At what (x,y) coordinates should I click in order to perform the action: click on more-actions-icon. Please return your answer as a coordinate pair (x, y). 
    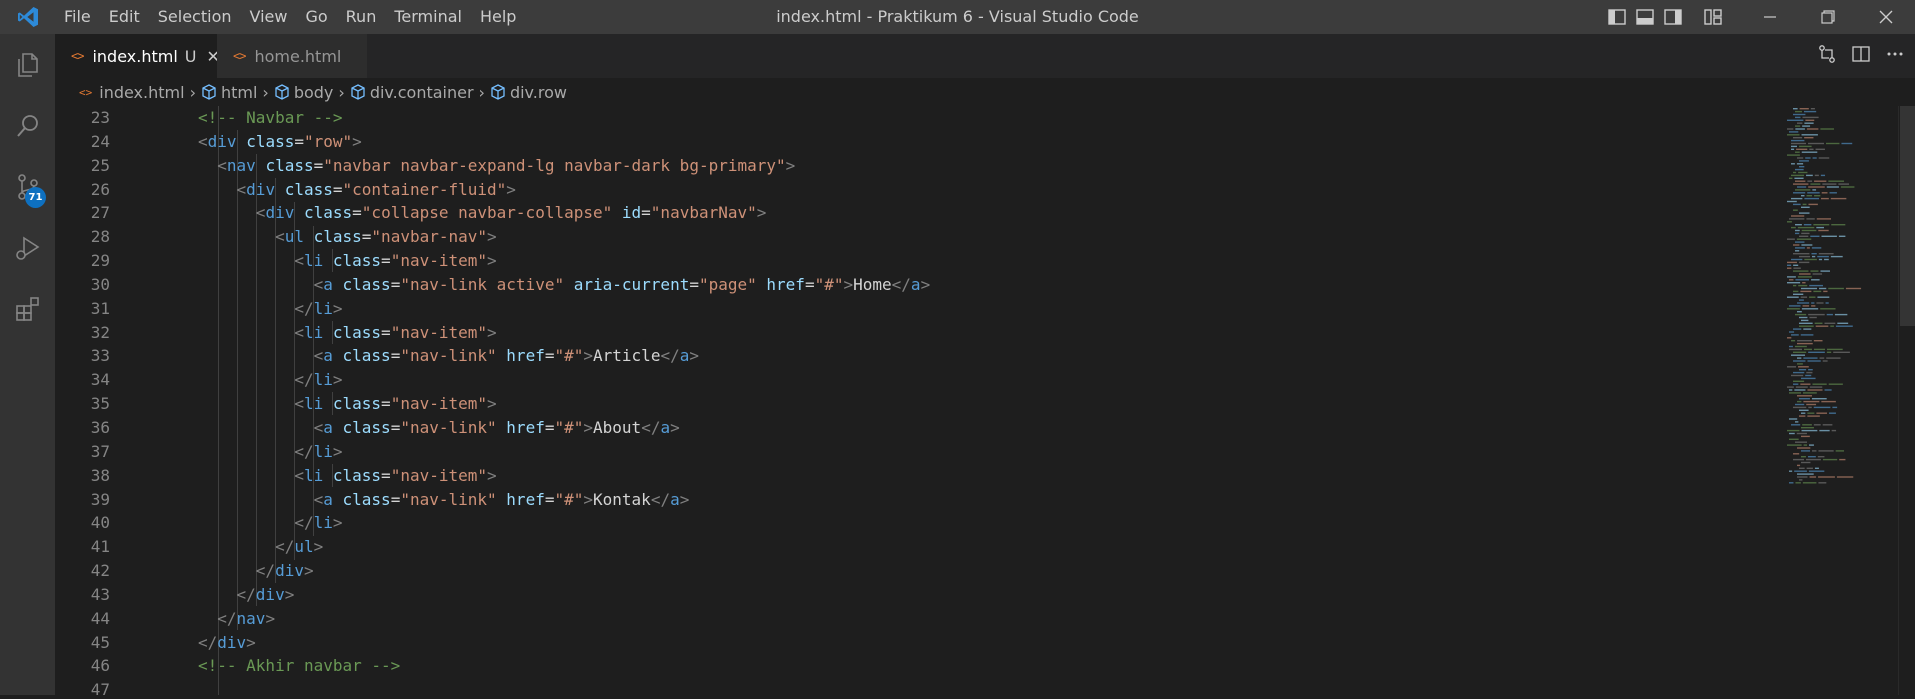
    Looking at the image, I should click on (1895, 56).